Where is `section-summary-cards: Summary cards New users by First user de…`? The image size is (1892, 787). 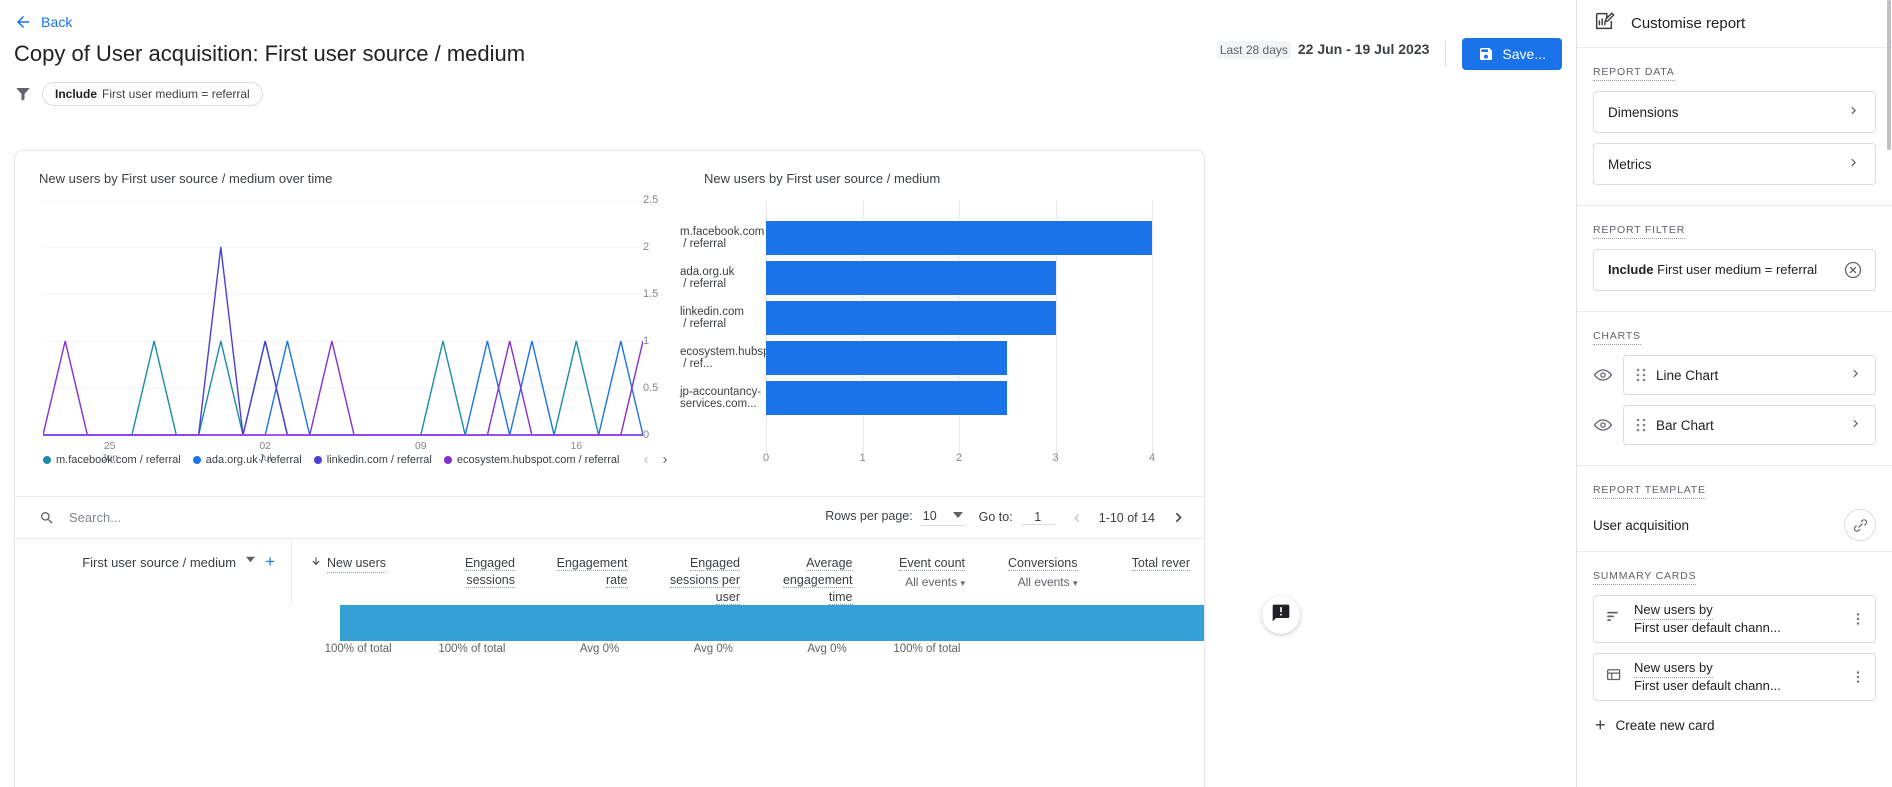 section-summary-cards: Summary cards New users by First user de… is located at coordinates (1734, 650).